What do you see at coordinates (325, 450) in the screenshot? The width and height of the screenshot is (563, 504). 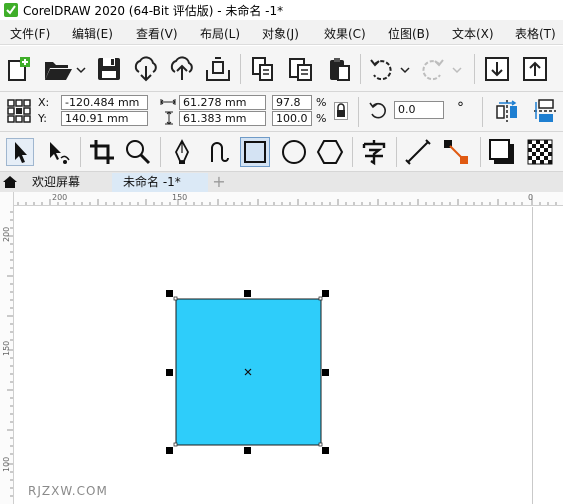 I see `handle-bottom-right` at bounding box center [325, 450].